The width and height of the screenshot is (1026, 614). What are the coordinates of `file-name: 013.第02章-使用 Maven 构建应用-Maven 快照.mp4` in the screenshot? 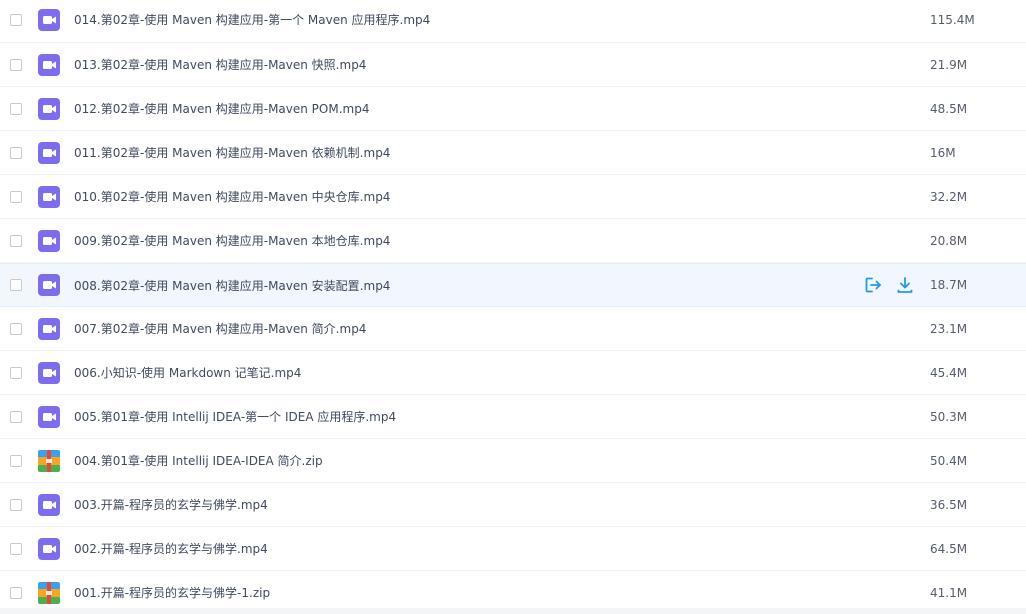 It's located at (220, 64).